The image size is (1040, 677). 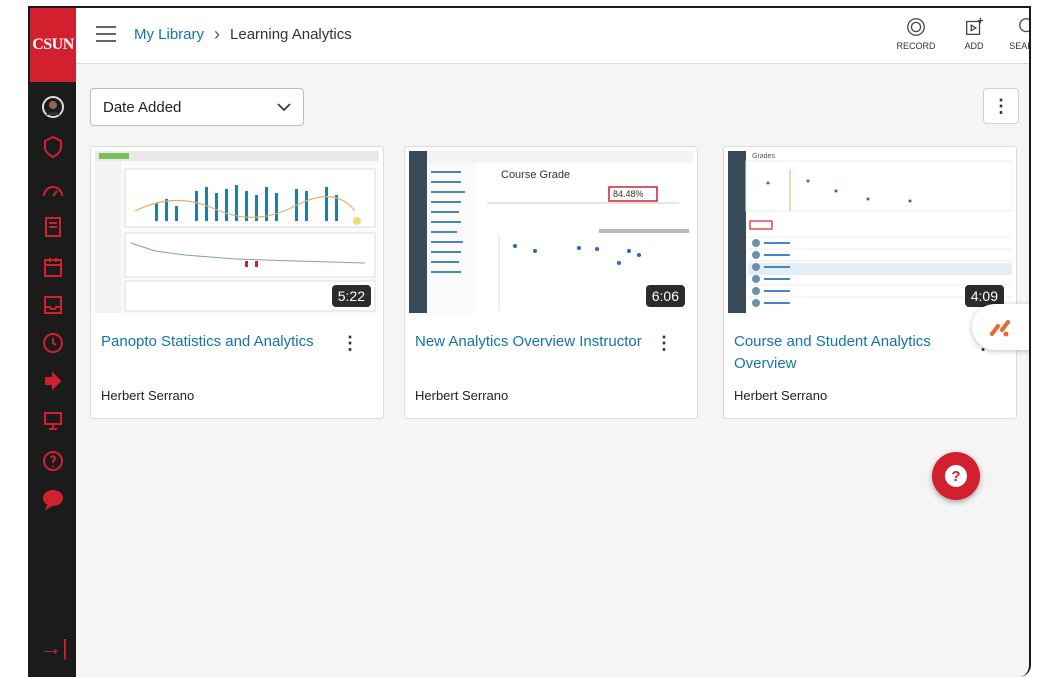 What do you see at coordinates (870, 232) in the screenshot?
I see `video-thumbnail: Grades 4:09` at bounding box center [870, 232].